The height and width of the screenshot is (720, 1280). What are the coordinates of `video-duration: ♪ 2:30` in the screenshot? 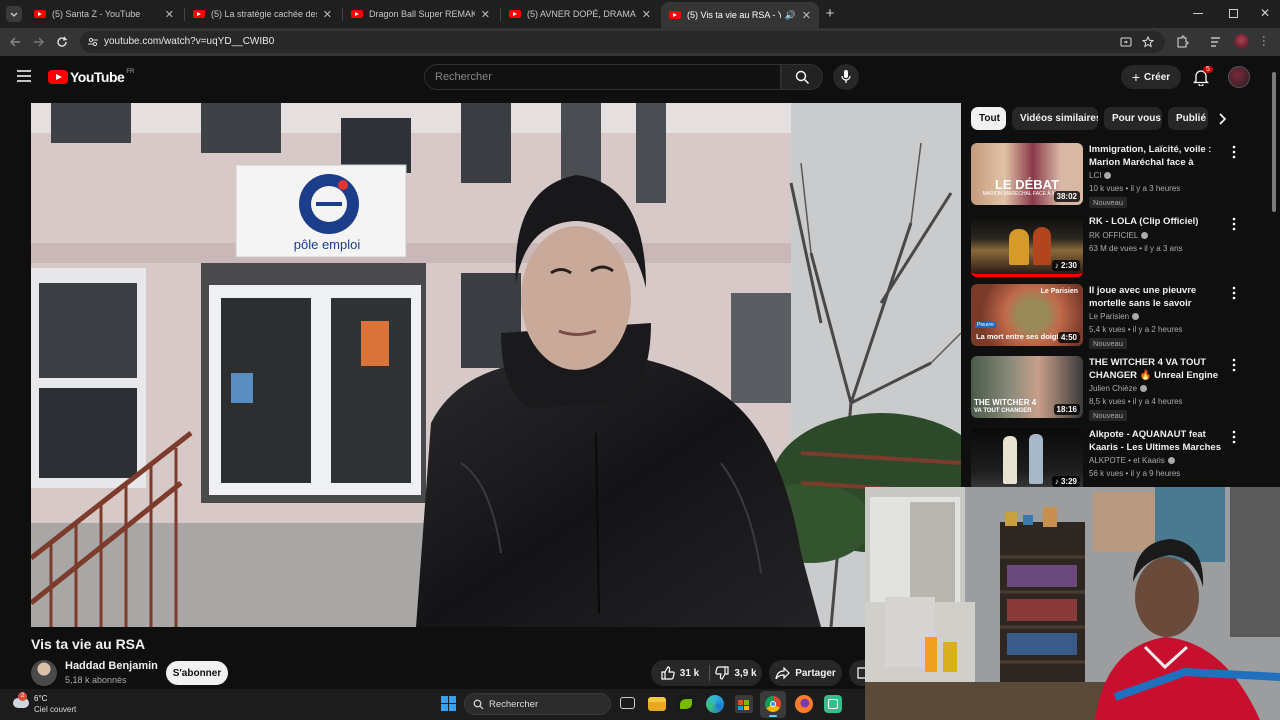 It's located at (1065, 265).